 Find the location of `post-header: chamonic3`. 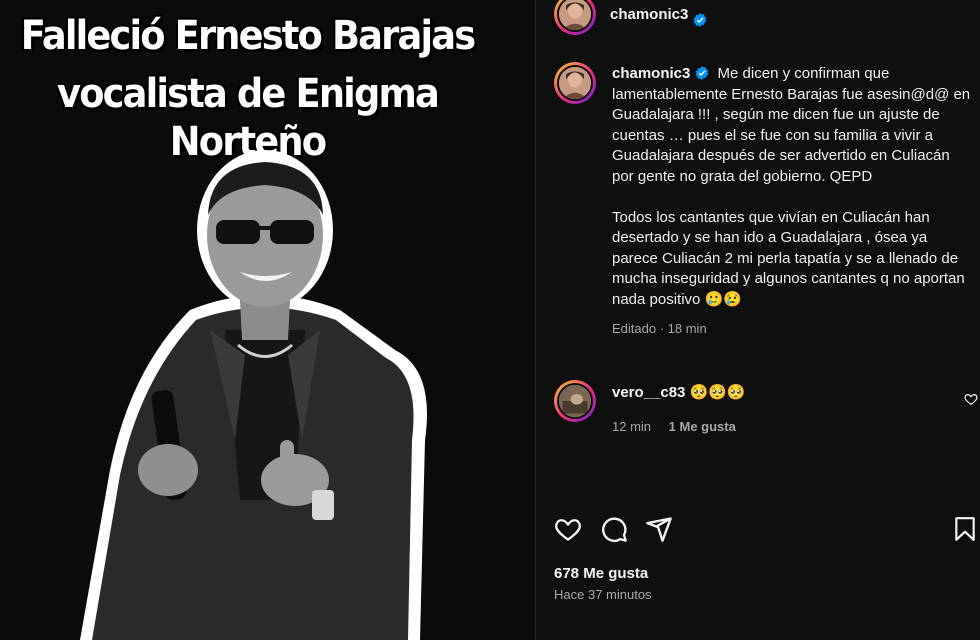

post-header: chamonic3 is located at coordinates (630, 20).